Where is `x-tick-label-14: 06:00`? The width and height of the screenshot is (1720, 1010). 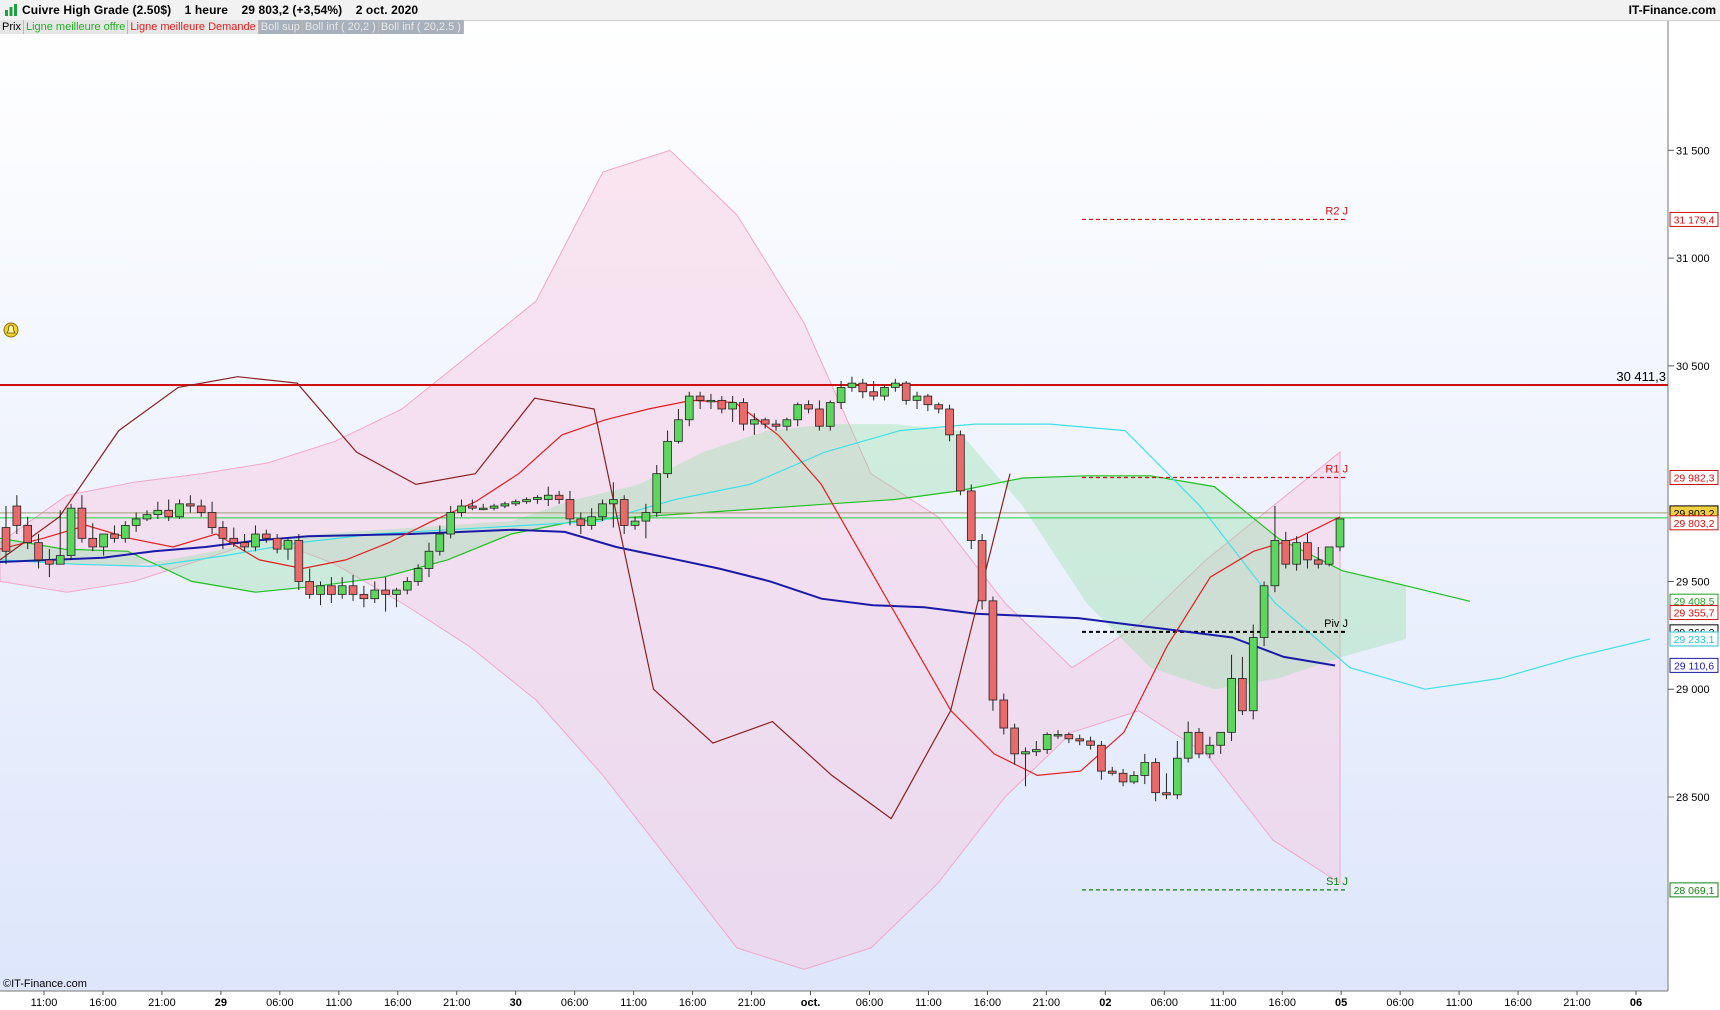
x-tick-label-14: 06:00 is located at coordinates (870, 1003).